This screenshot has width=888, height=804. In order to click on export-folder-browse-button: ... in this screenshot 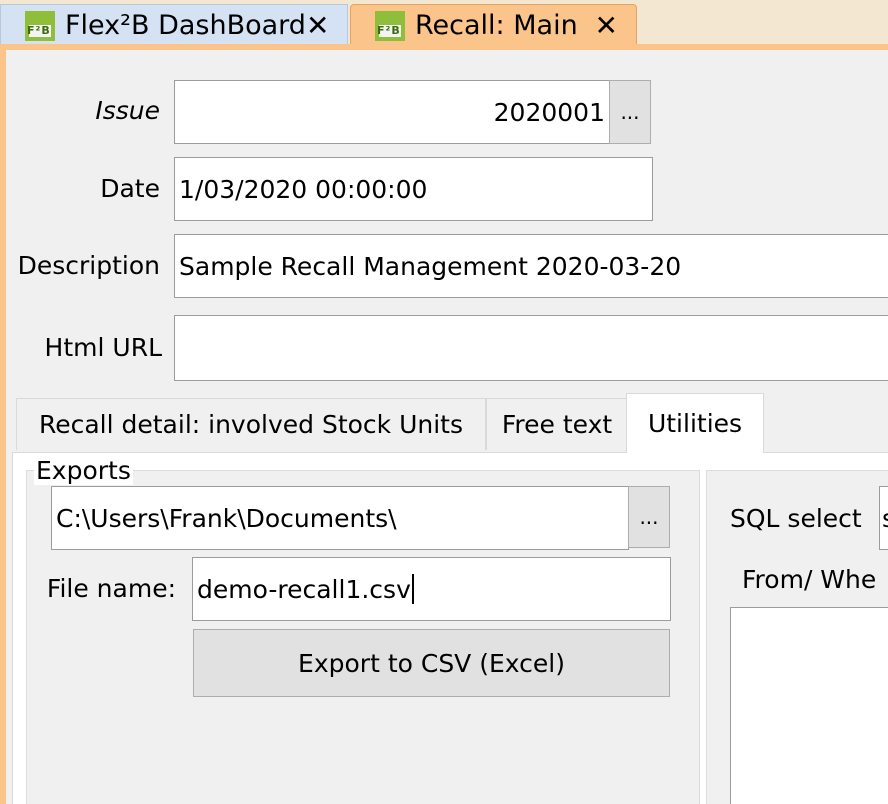, I will do `click(649, 517)`.